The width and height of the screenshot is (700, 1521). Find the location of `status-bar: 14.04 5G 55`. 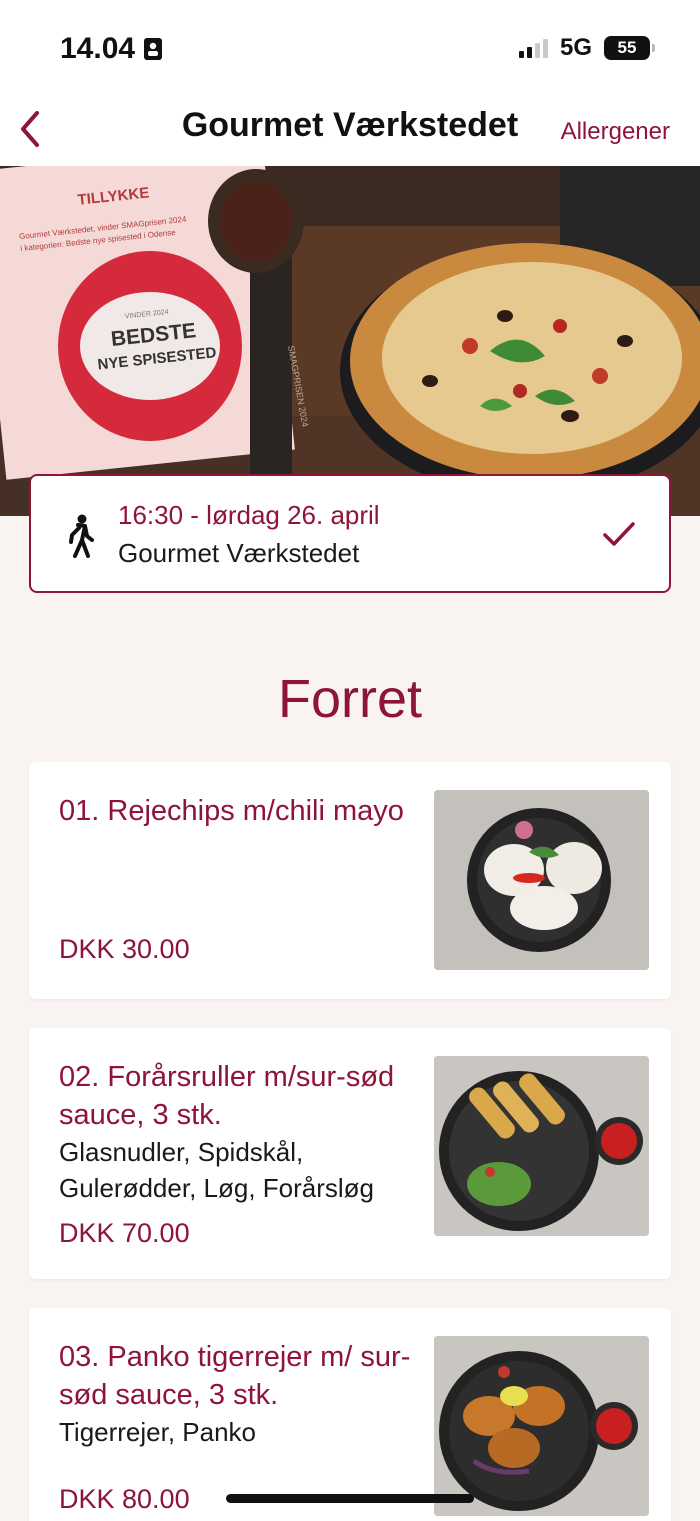

status-bar: 14.04 5G 55 is located at coordinates (350, 50).